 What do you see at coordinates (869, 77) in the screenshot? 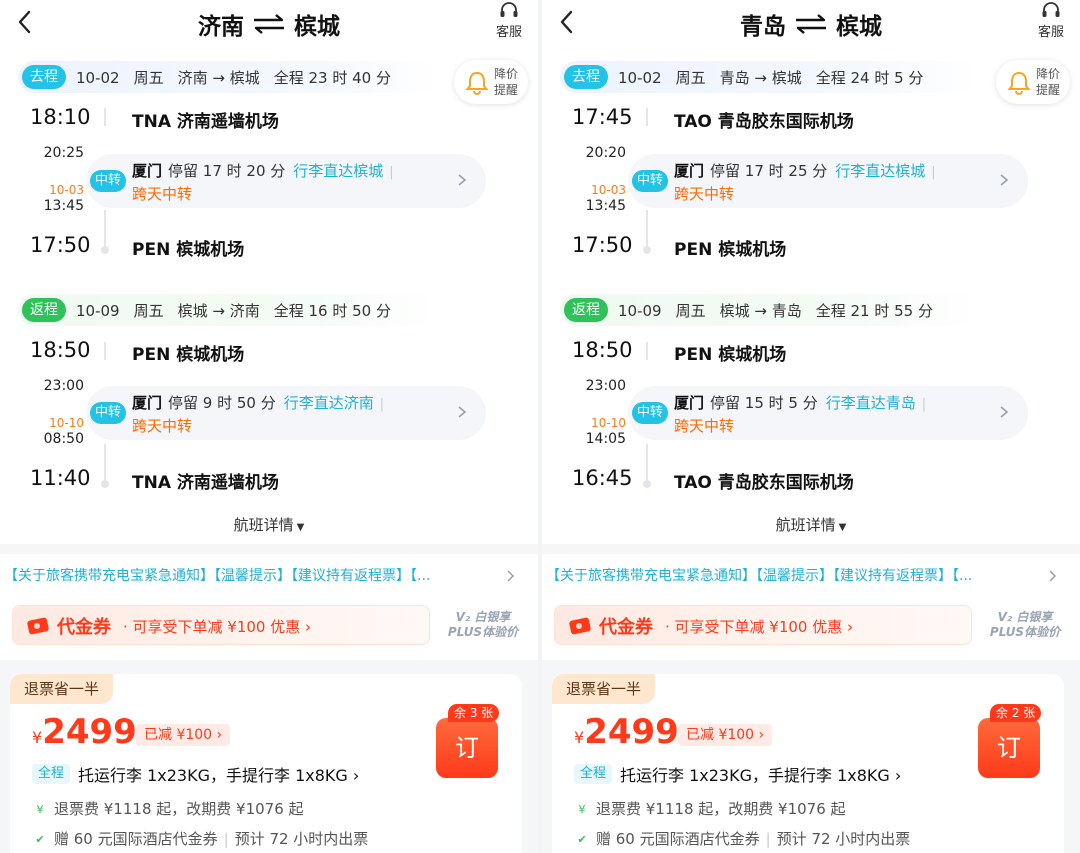
I see `outbound-duration: 全程 24 时 5 分` at bounding box center [869, 77].